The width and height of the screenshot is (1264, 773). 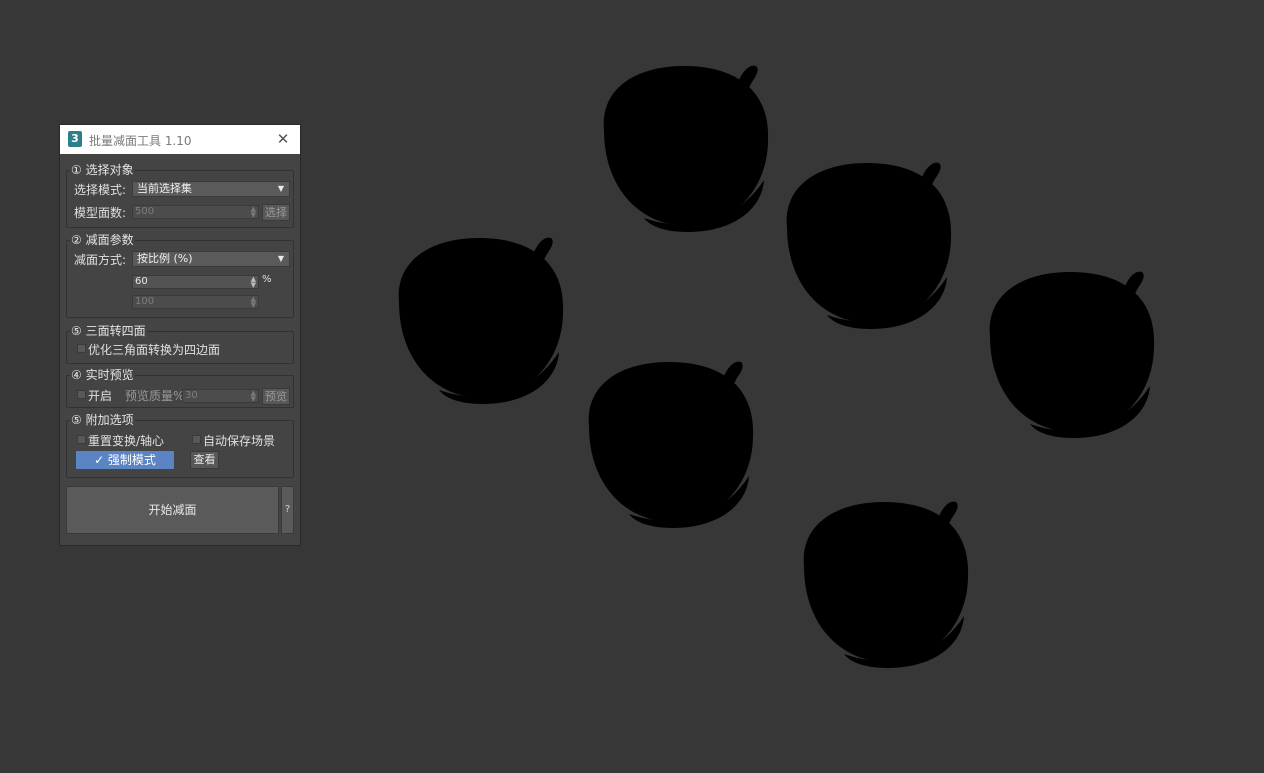 I want to click on teapot-green, so click(x=682, y=148).